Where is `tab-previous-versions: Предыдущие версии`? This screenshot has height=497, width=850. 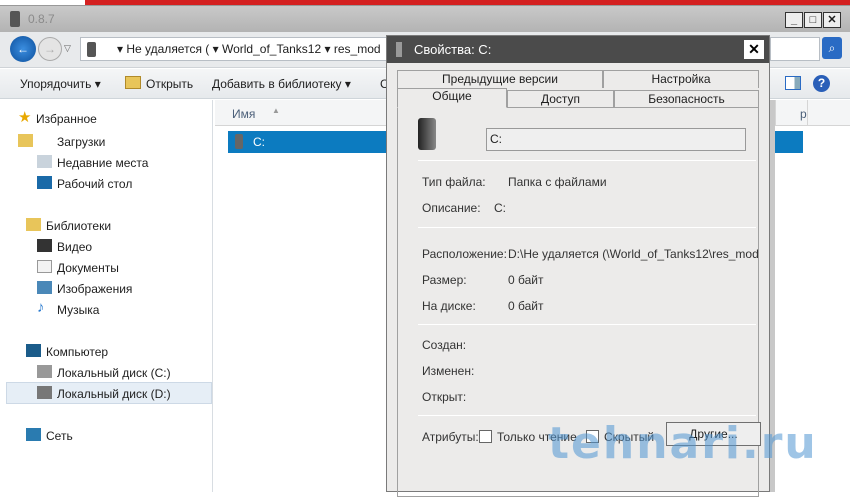 tab-previous-versions: Предыдущие версии is located at coordinates (500, 79).